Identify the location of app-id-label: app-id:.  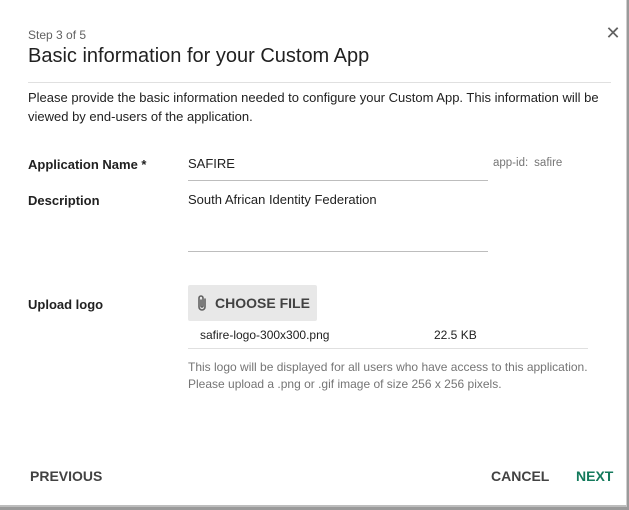
(511, 163).